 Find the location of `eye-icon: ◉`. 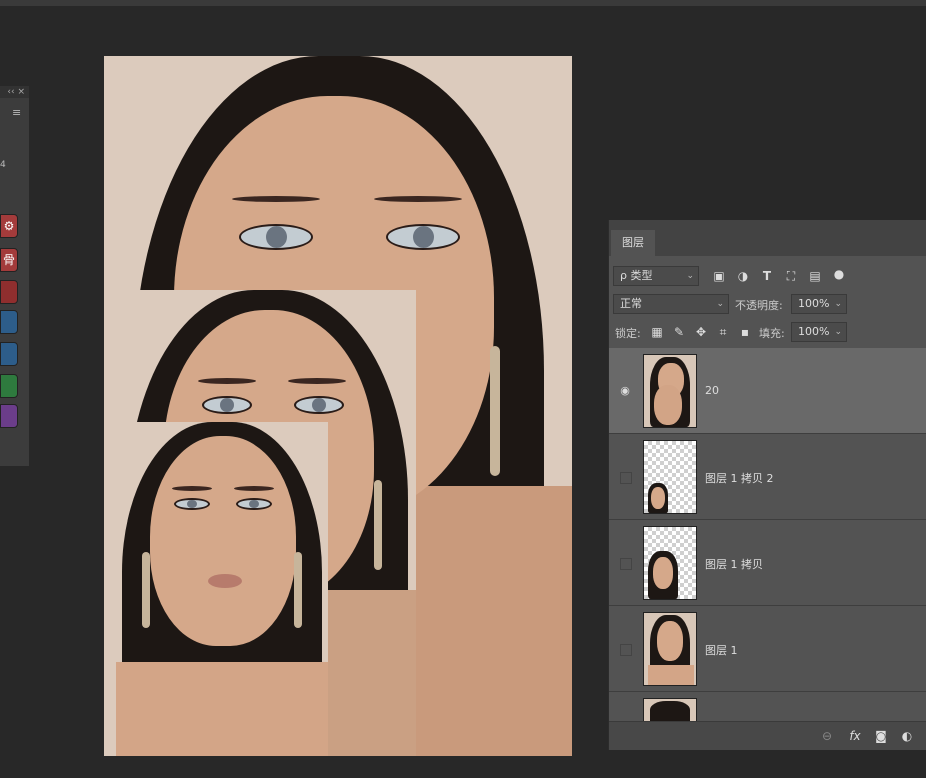

eye-icon: ◉ is located at coordinates (625, 391).